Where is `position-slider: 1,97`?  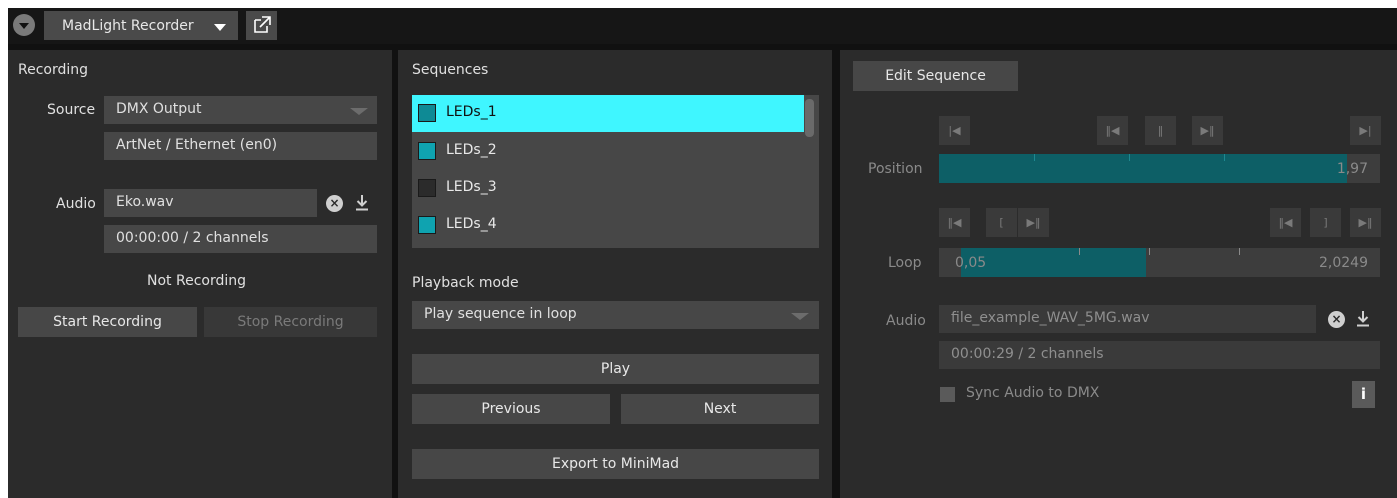
position-slider: 1,97 is located at coordinates (1159, 168).